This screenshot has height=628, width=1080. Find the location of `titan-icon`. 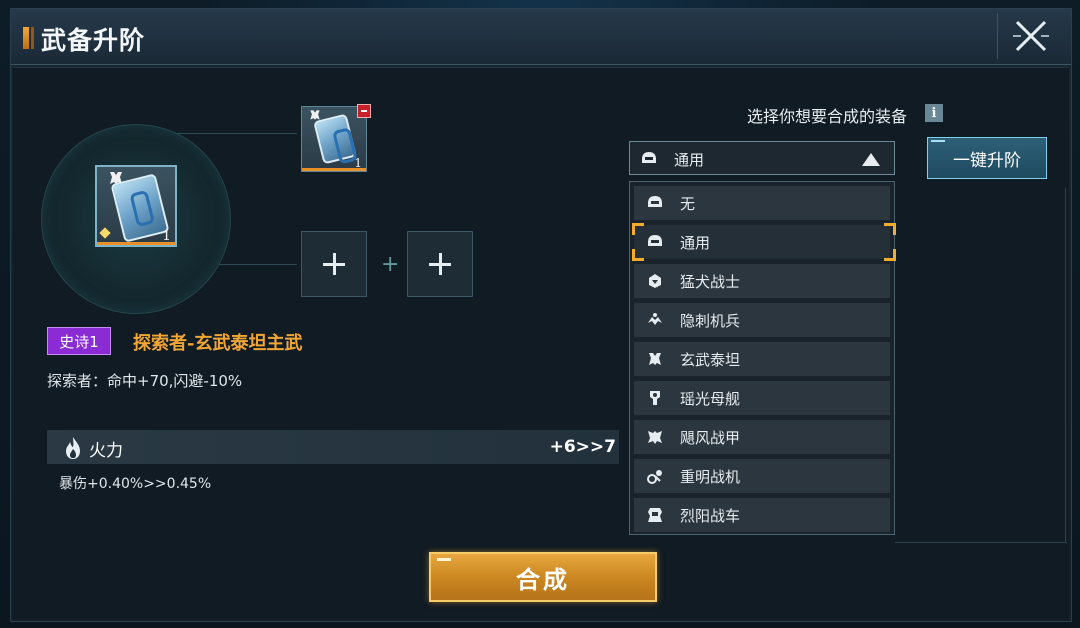

titan-icon is located at coordinates (655, 359).